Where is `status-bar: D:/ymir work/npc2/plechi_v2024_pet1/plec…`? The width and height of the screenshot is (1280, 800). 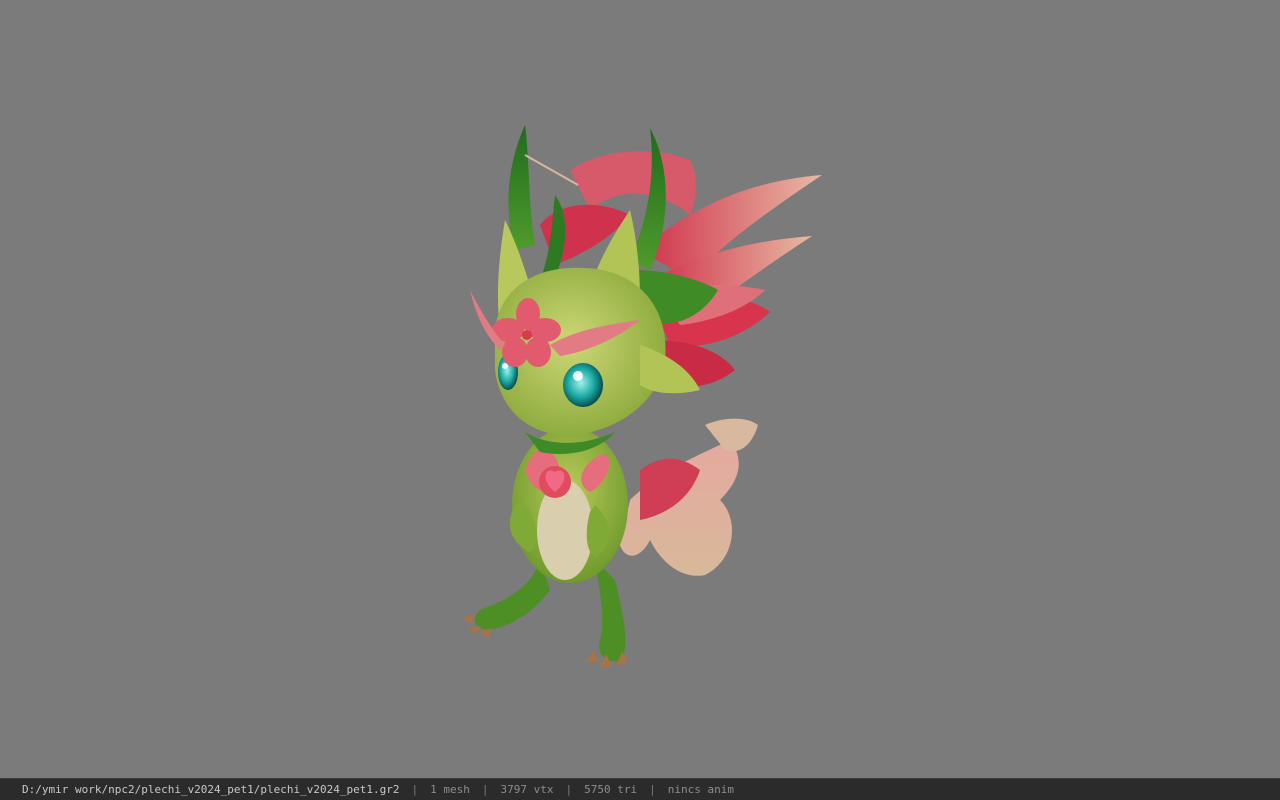 status-bar: D:/ymir work/npc2/plechi_v2024_pet1/plec… is located at coordinates (640, 789).